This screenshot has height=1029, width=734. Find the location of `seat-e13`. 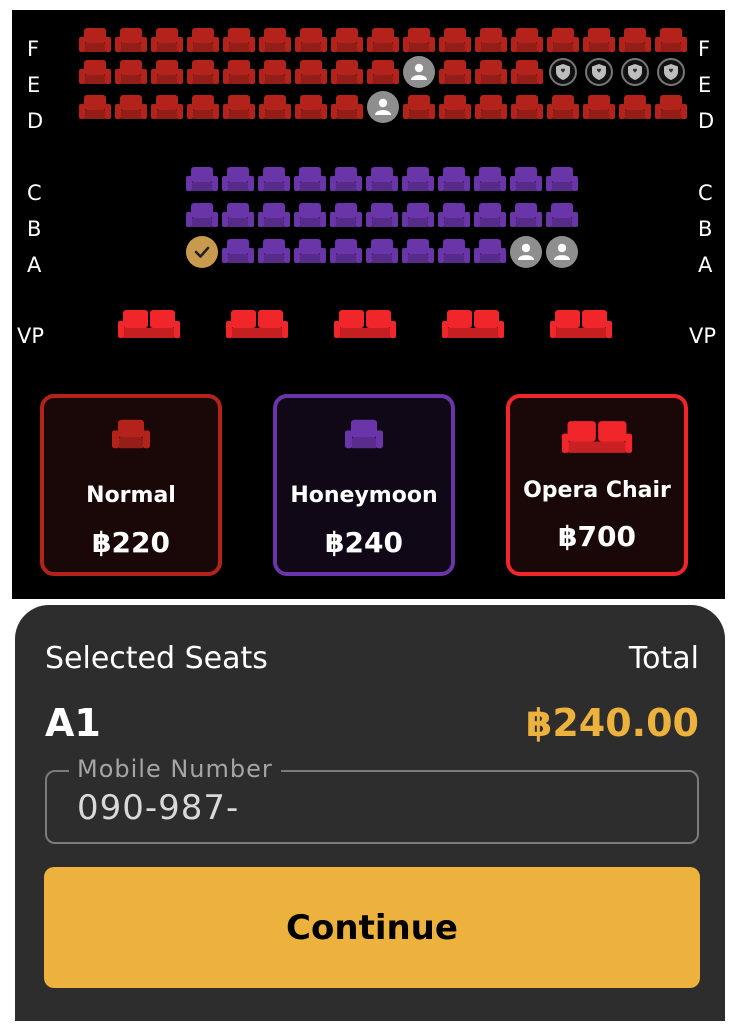

seat-e13 is located at coordinates (527, 72).